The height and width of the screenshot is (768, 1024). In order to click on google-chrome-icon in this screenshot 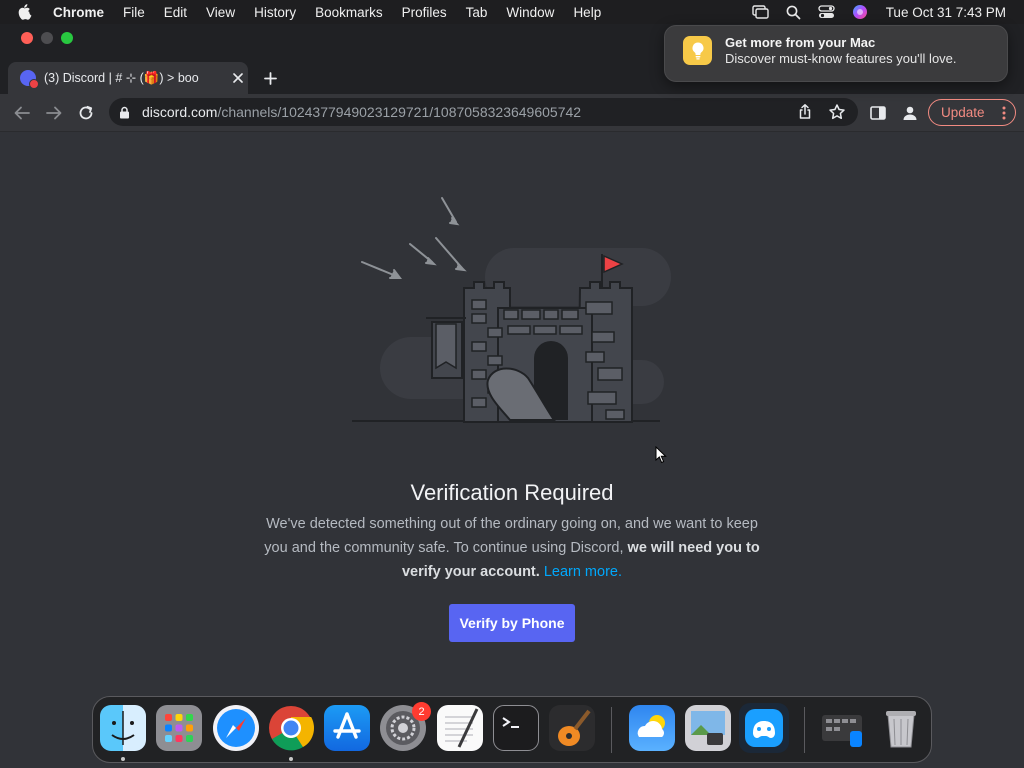, I will do `click(291, 728)`.